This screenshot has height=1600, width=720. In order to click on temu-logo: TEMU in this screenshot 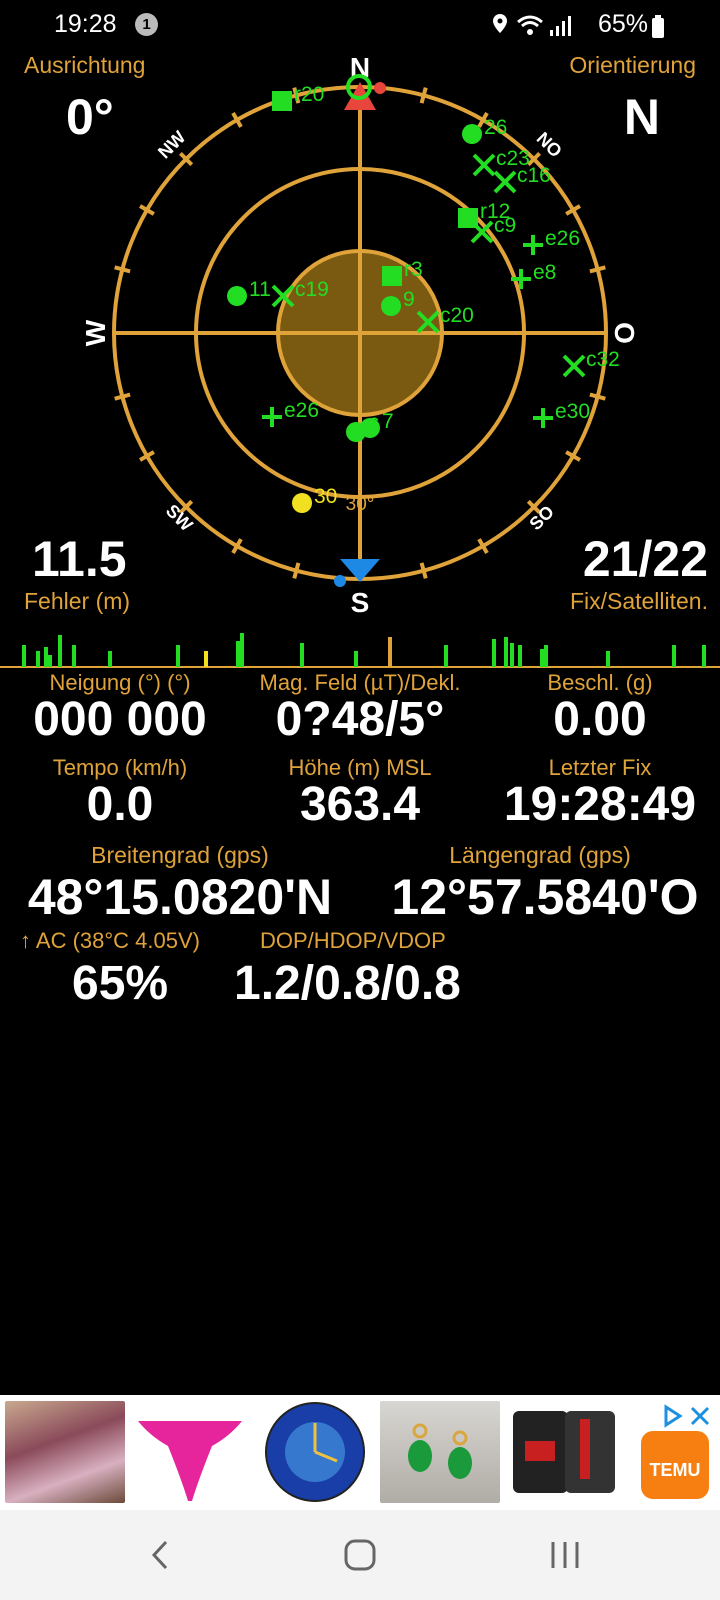, I will do `click(675, 1465)`.